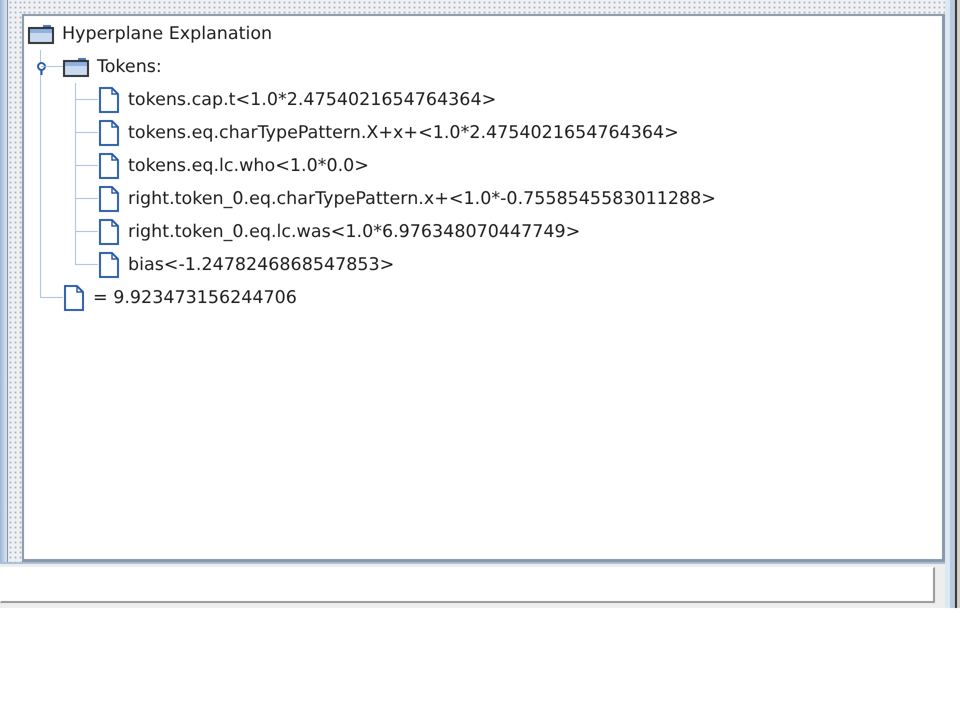 The height and width of the screenshot is (720, 960). Describe the element at coordinates (41, 68) in the screenshot. I see `expand-handle-icon` at that location.